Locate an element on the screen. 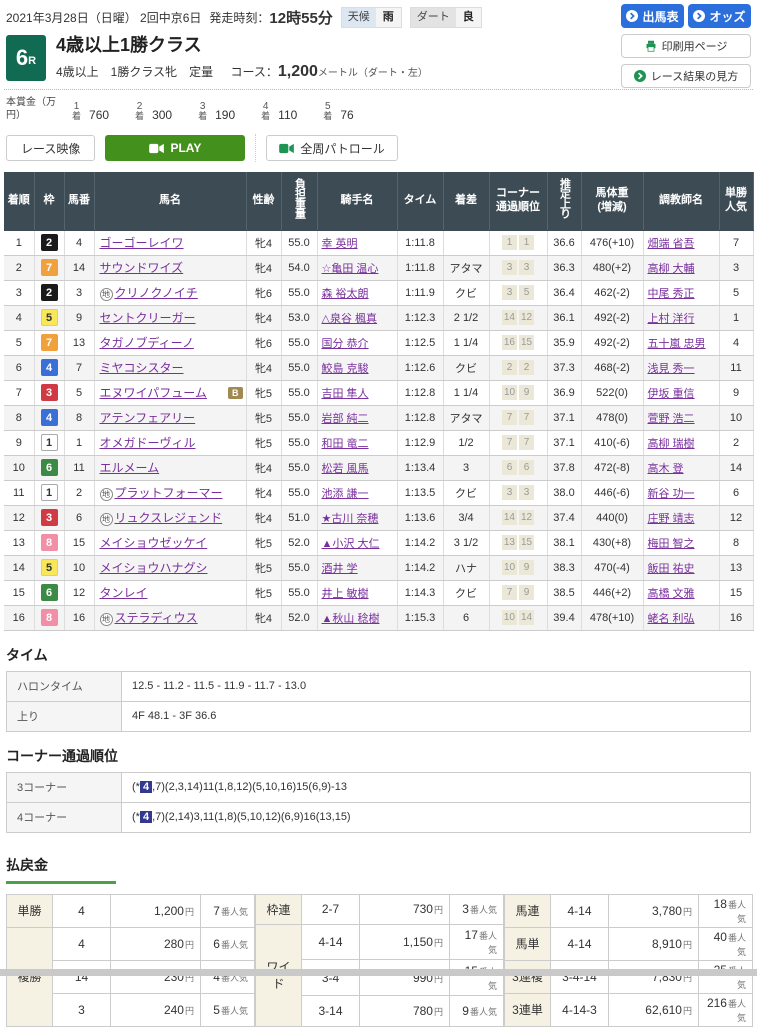 This screenshot has height=1027, width=757. trainer-link: 高柳 瑞樹 is located at coordinates (671, 444).